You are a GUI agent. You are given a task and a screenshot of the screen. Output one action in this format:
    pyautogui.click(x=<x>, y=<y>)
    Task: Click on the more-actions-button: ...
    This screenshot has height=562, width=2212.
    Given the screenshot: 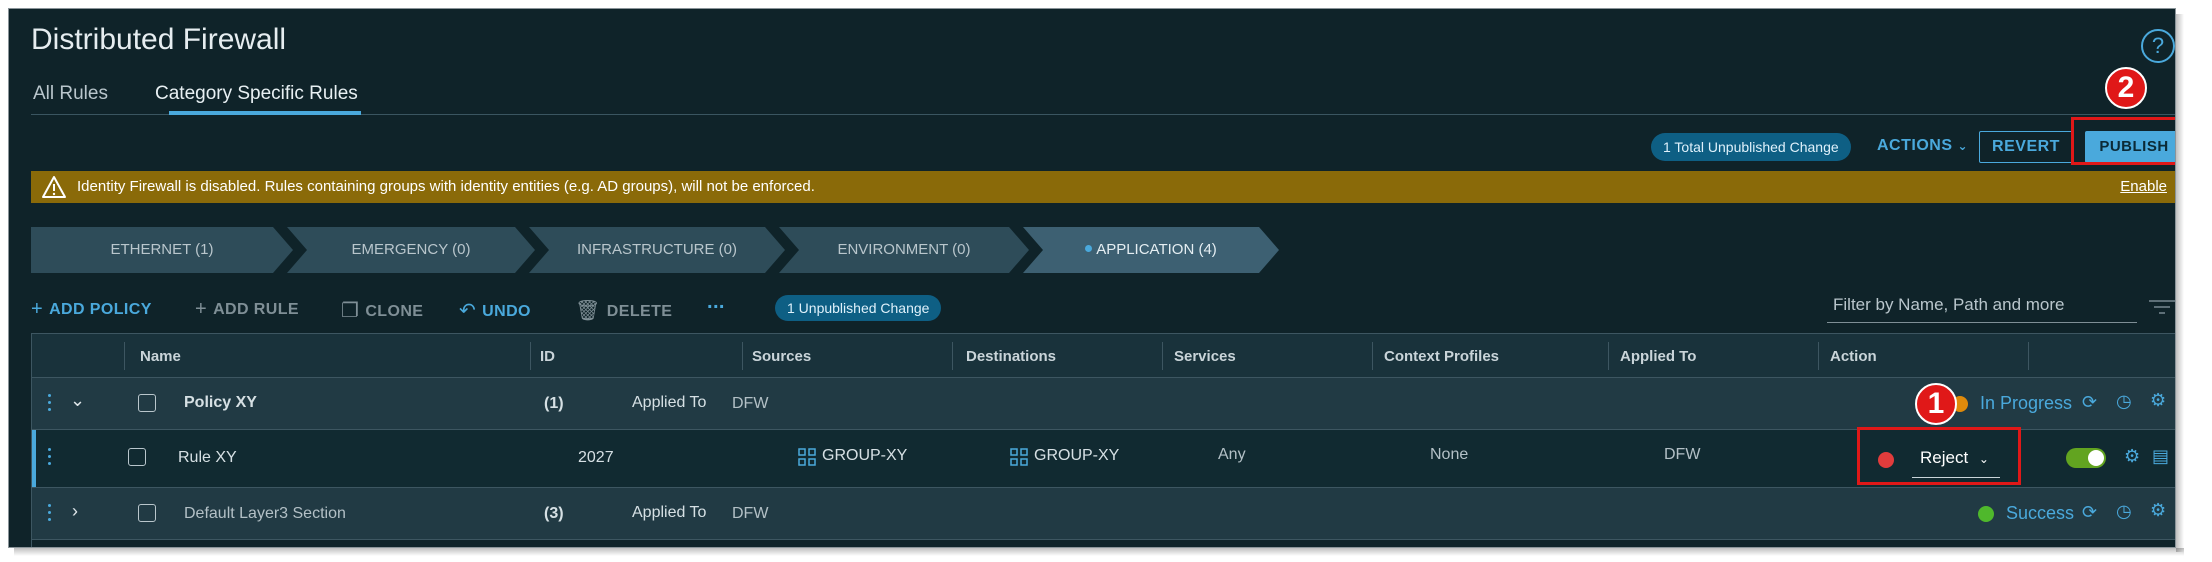 What is the action you would take?
    pyautogui.click(x=716, y=302)
    